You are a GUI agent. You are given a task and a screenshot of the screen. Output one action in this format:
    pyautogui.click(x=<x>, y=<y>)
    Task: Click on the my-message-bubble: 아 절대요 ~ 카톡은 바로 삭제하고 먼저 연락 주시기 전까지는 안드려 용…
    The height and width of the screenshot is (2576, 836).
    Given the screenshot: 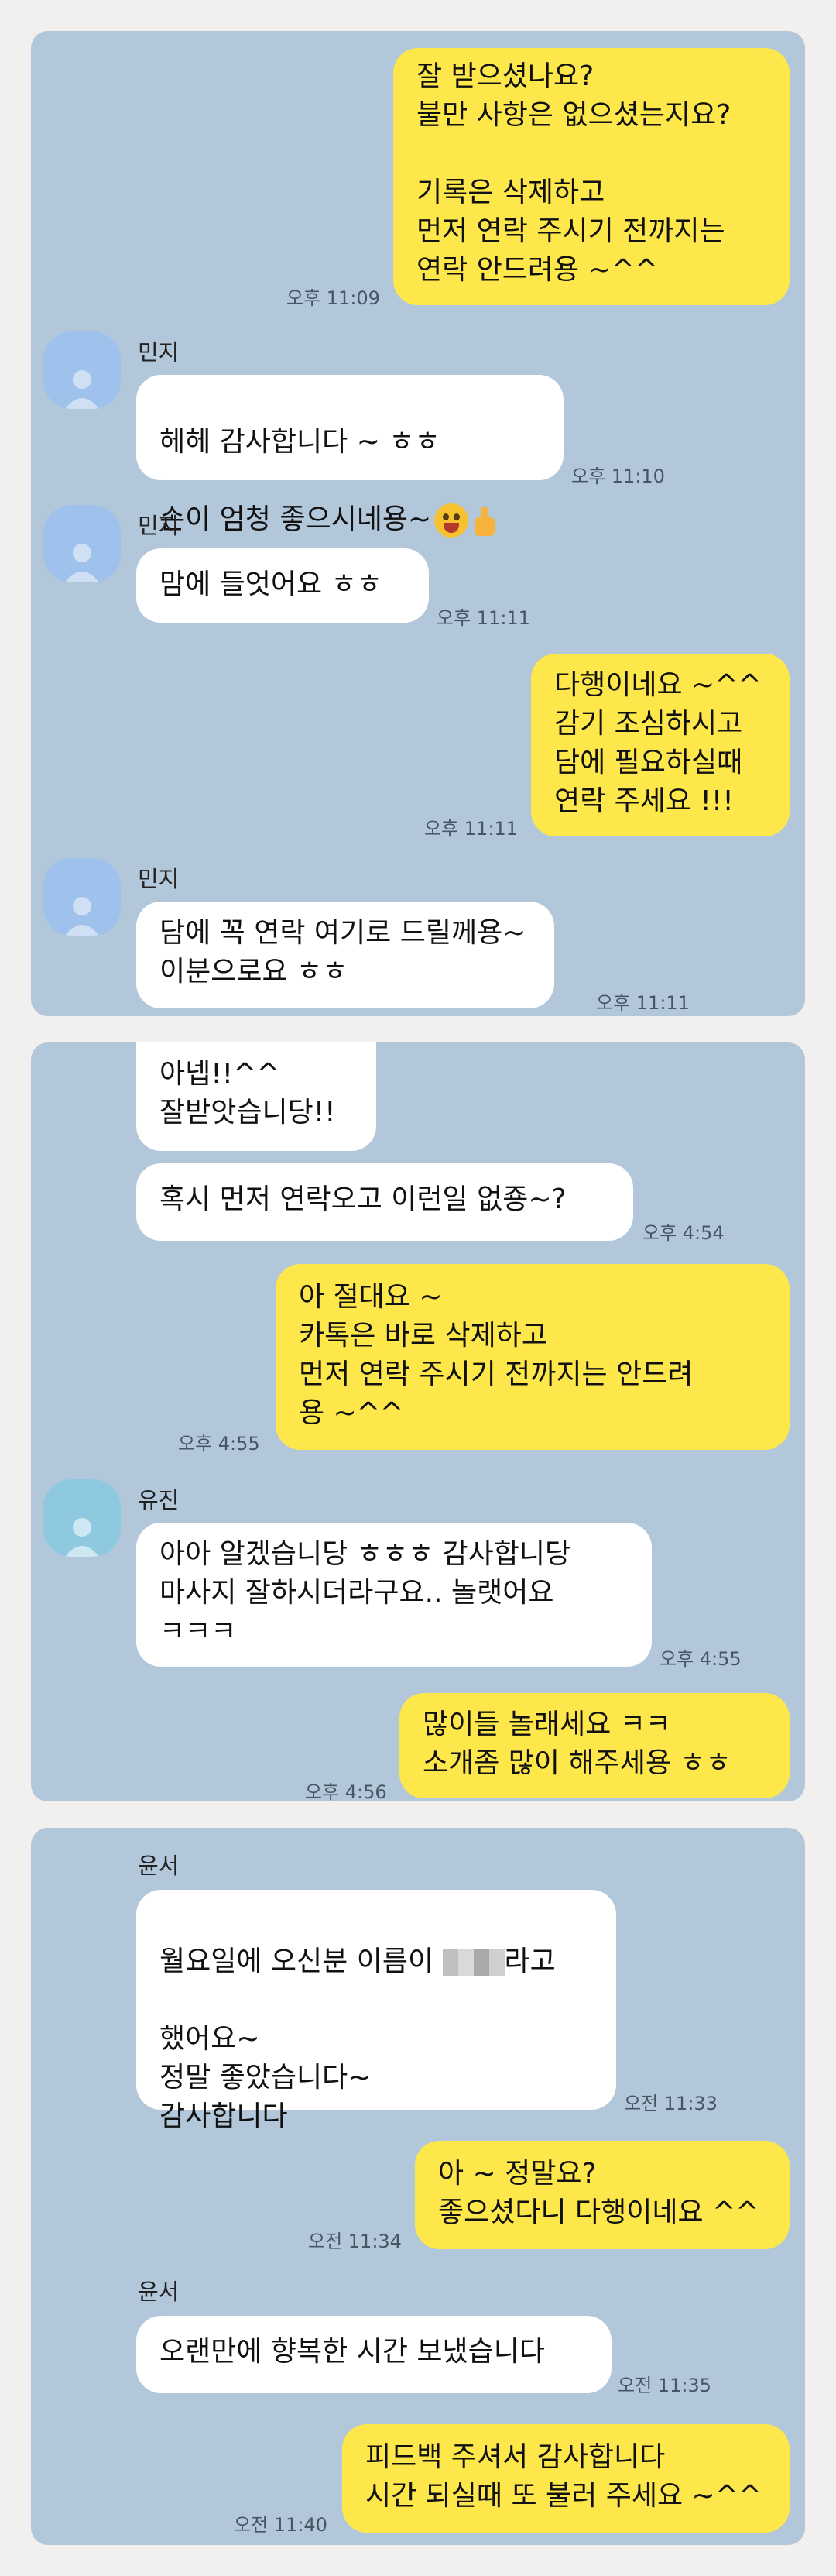 What is the action you would take?
    pyautogui.click(x=533, y=1357)
    